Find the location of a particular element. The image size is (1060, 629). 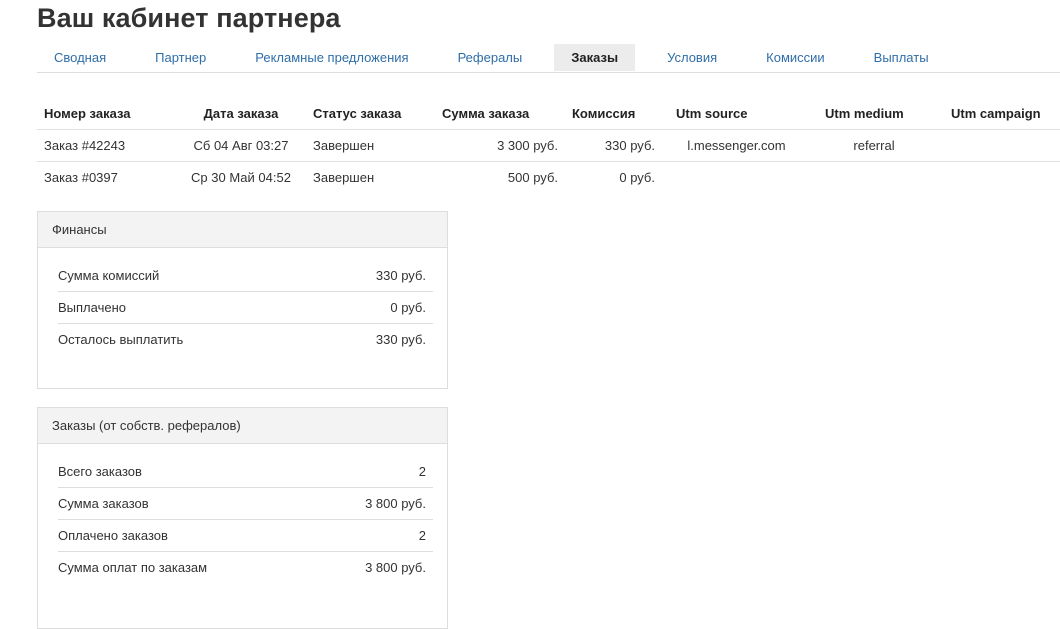

page-title: Ваш кабинет партнера is located at coordinates (189, 18).